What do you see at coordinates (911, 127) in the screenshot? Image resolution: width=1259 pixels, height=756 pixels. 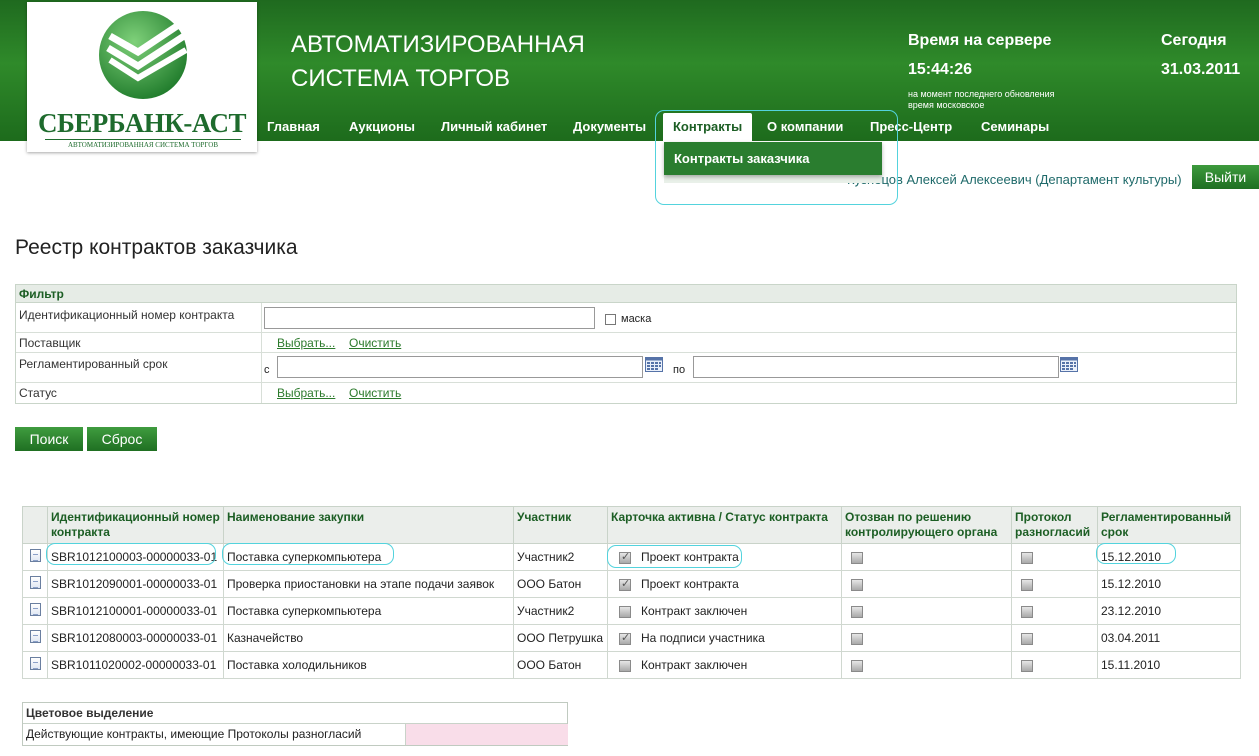 I see `nav-item-press: Пресс-Центр` at bounding box center [911, 127].